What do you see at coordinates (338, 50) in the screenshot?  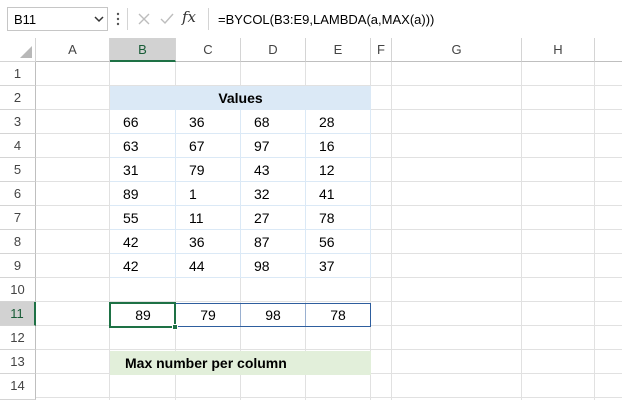 I see `column-header-e: E` at bounding box center [338, 50].